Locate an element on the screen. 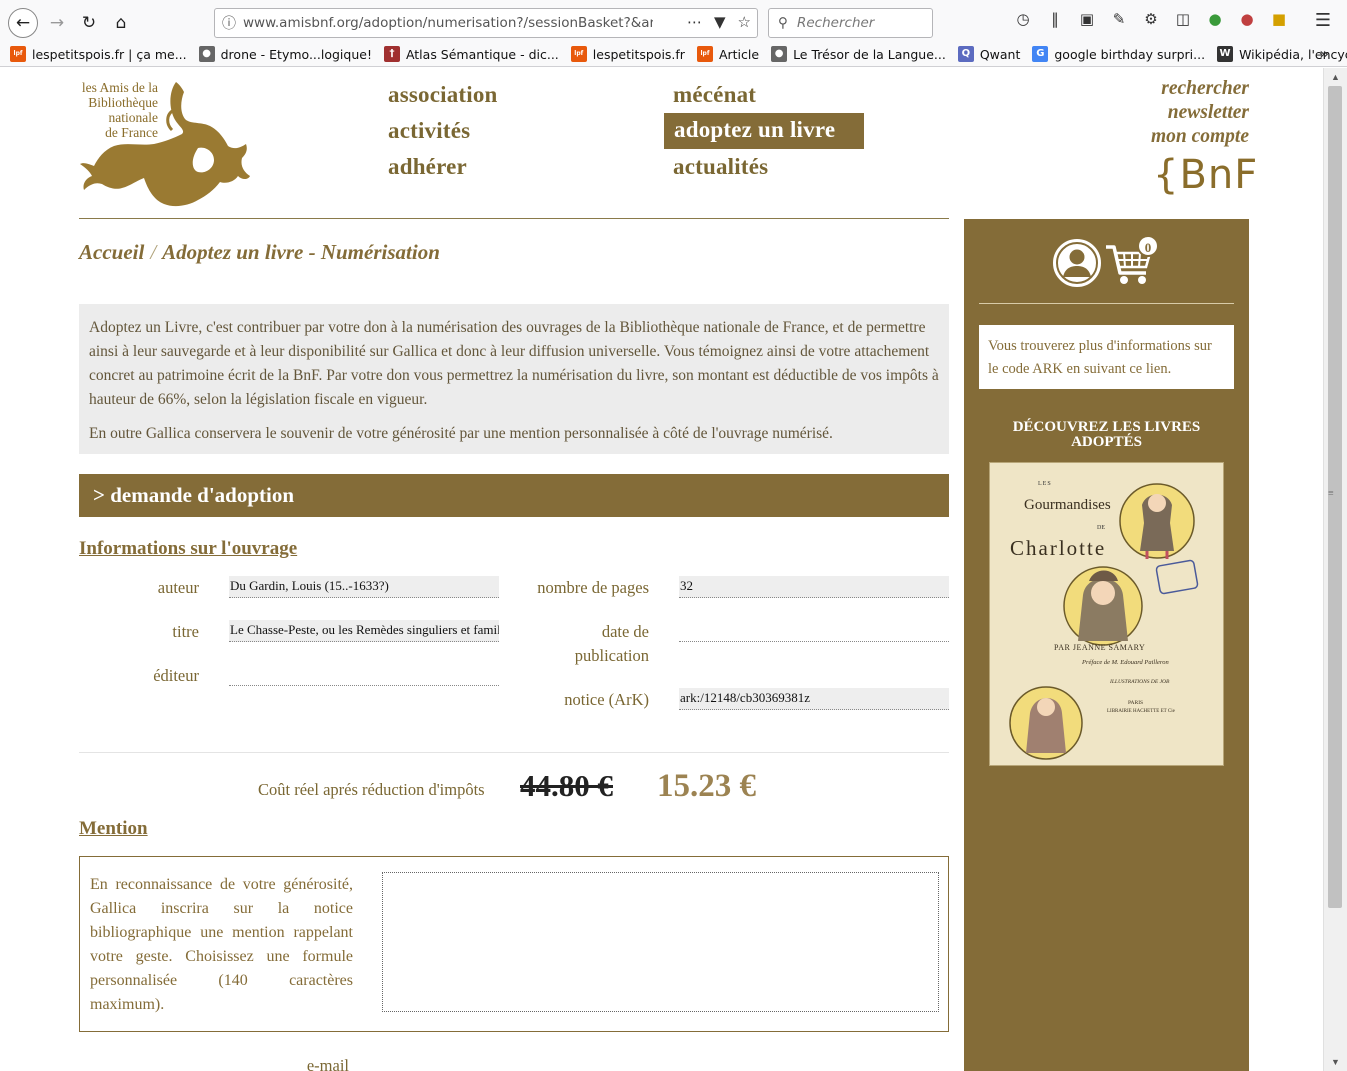 This screenshot has width=1347, height=1071. mon-compte-link: mon compte is located at coordinates (1200, 137).